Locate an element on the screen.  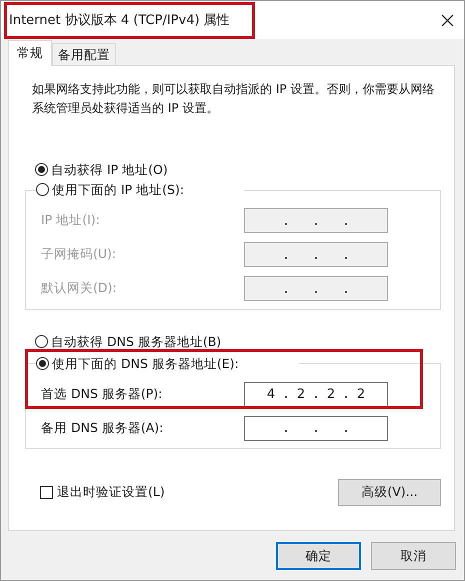
checkbox is located at coordinates (46, 492).